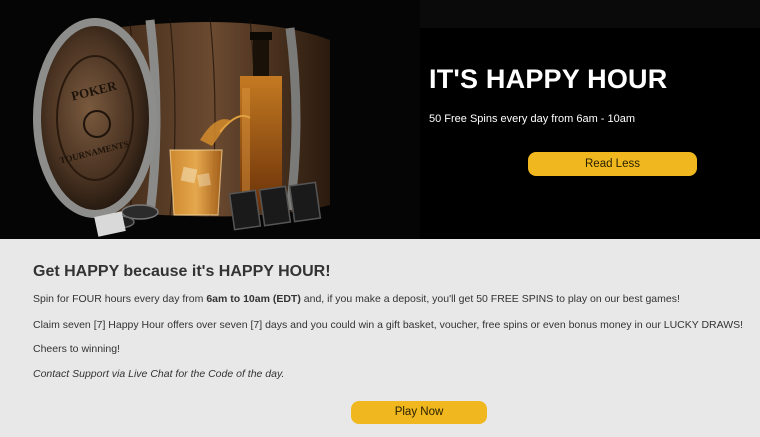 This screenshot has height=437, width=760. What do you see at coordinates (76, 349) in the screenshot?
I see `promo-paragraph-cheers: Cheers to winning!` at bounding box center [76, 349].